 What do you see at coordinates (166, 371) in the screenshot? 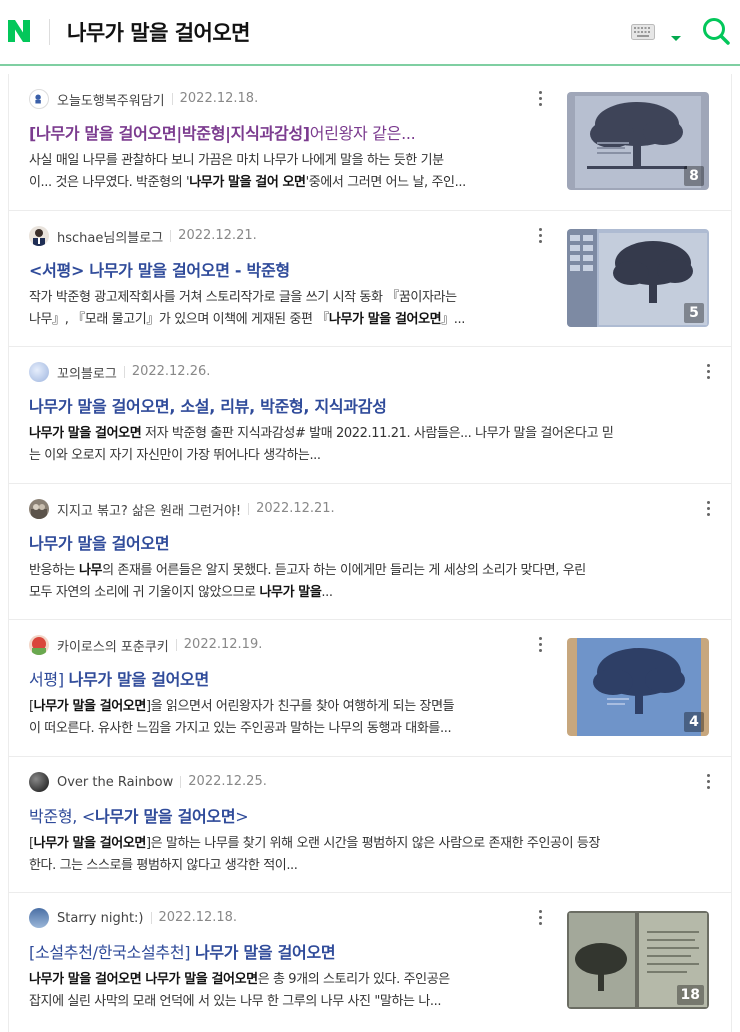
I see `post-date: 2022.12.26.` at bounding box center [166, 371].